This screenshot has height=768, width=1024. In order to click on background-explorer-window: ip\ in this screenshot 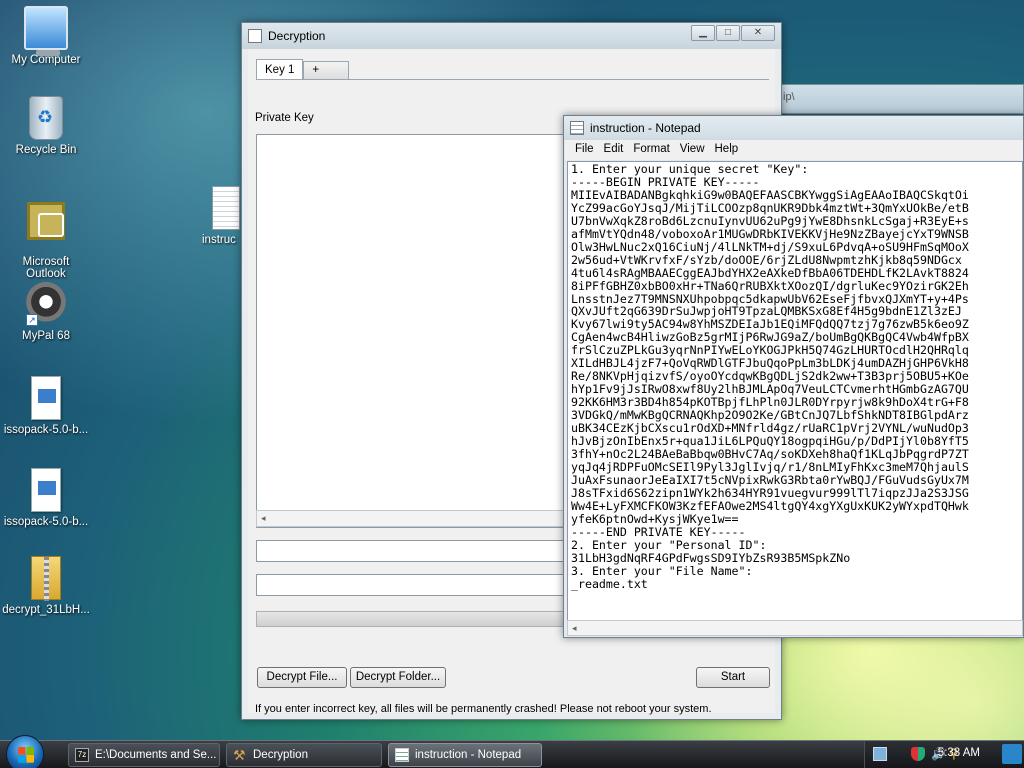, I will do `click(902, 99)`.